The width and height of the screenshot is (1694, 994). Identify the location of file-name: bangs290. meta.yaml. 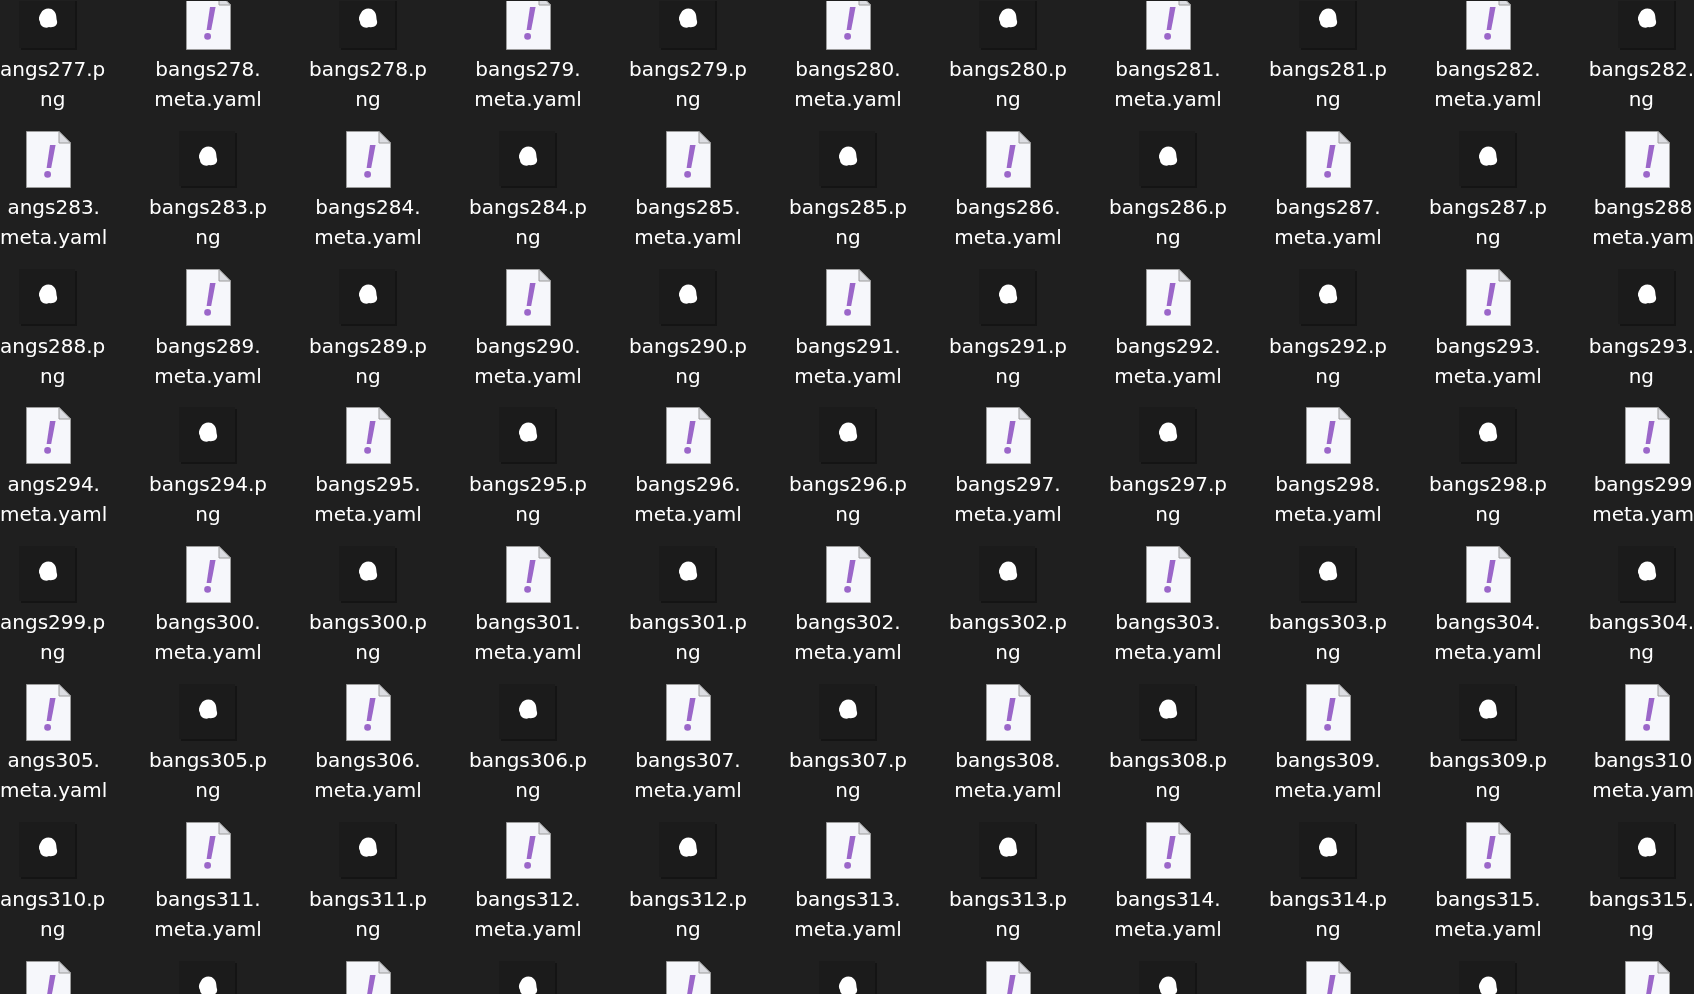
(528, 360).